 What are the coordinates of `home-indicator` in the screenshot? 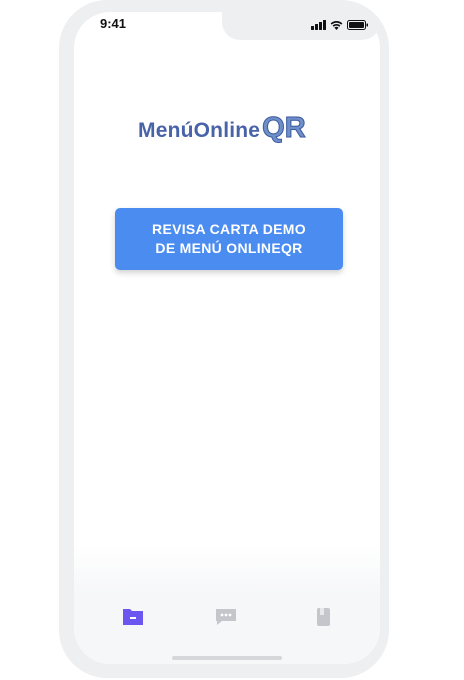 It's located at (227, 658).